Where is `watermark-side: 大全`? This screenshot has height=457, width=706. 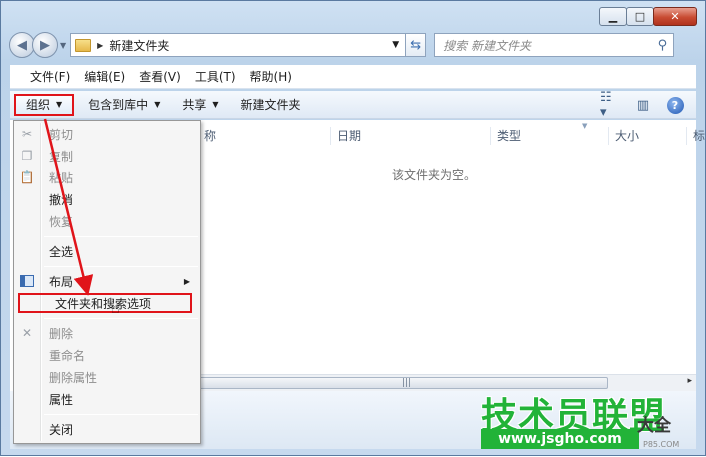 watermark-side: 大全 is located at coordinates (654, 426).